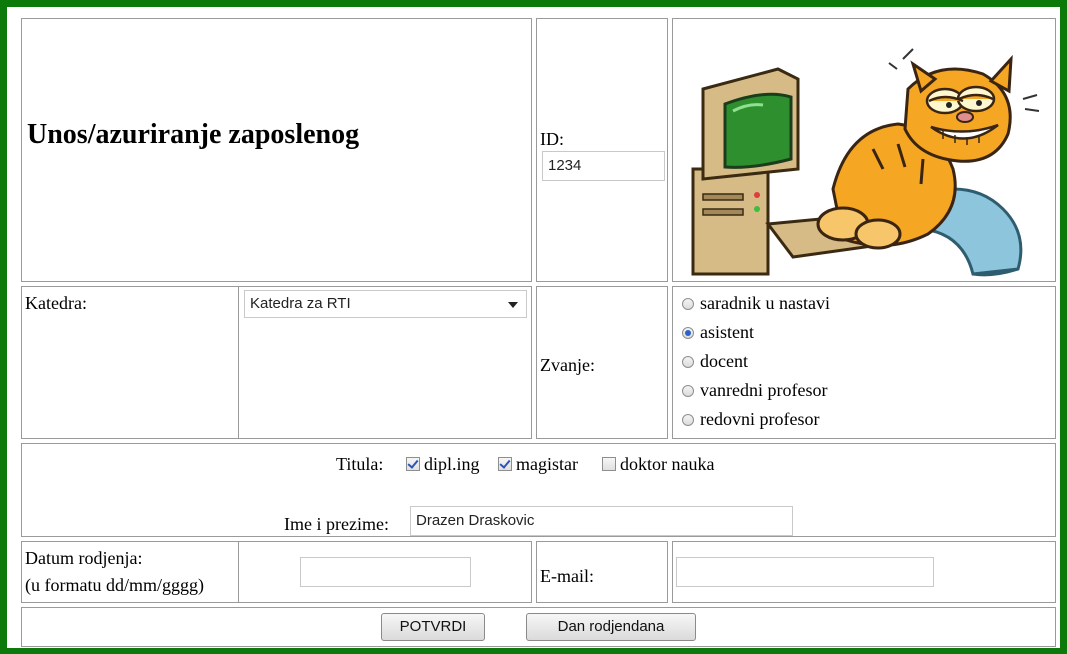  Describe the element at coordinates (360, 464) in the screenshot. I see `titula-label: Titula:` at that location.